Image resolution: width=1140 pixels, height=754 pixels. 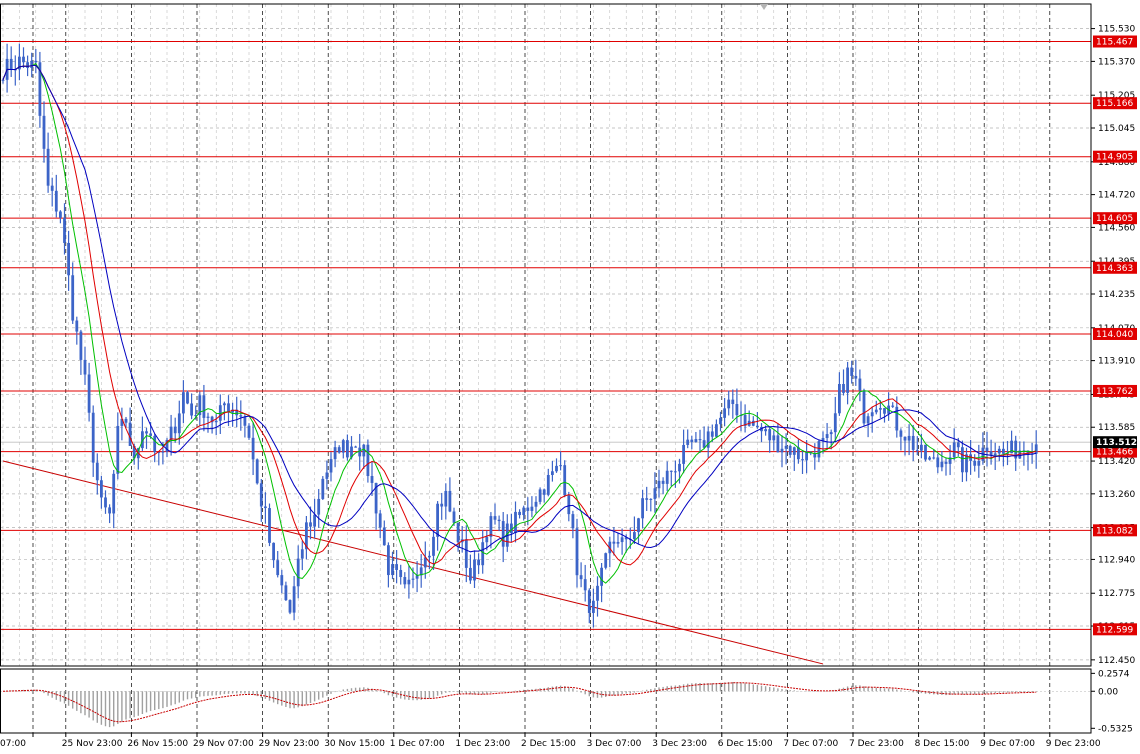 I want to click on time-tick-label: 29 Nov 23:00, so click(x=289, y=744).